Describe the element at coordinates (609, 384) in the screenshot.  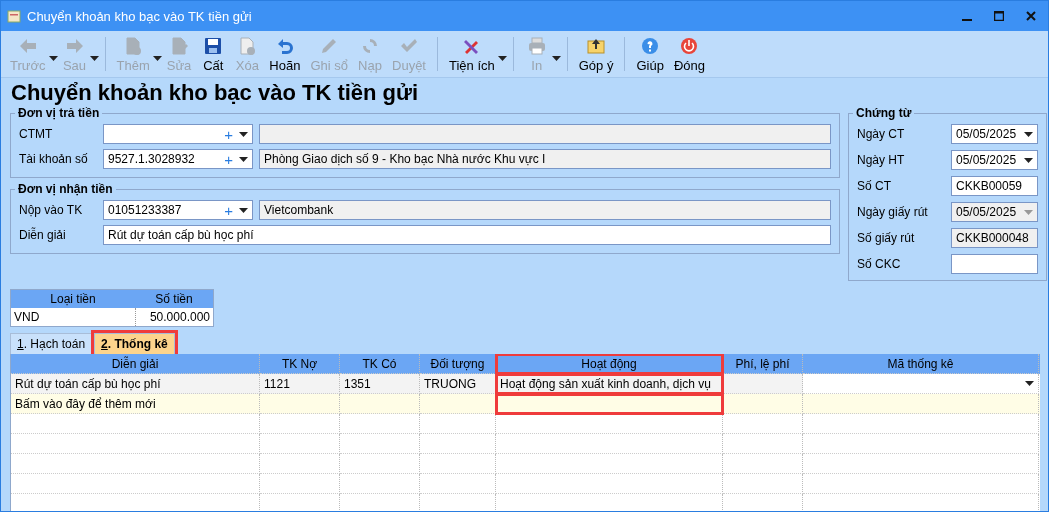
I see `table-cell: Hoạt động sản xuất kinh doanh, dịch vụ` at that location.